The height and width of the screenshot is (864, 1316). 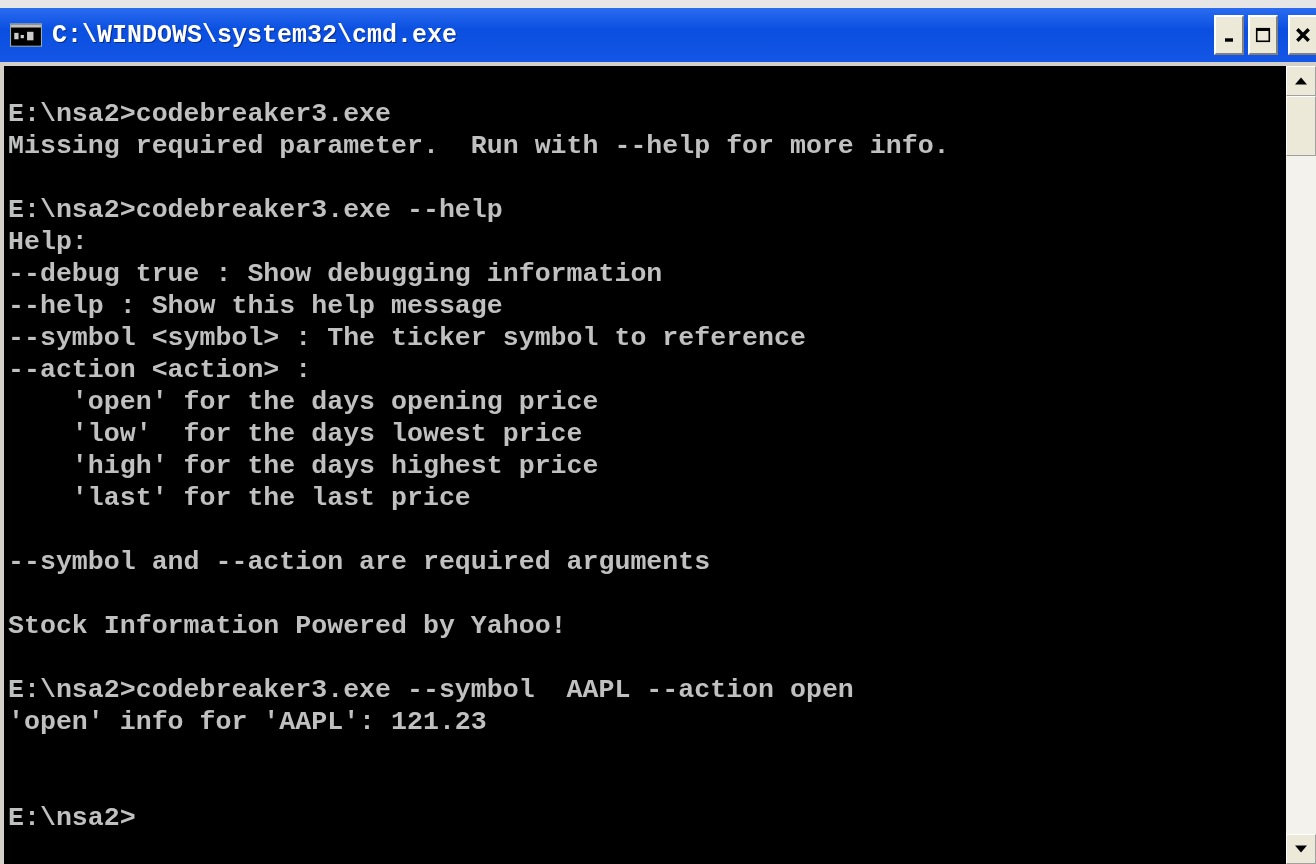 I want to click on console-line: 'high' for the days highest price, so click(x=335, y=466).